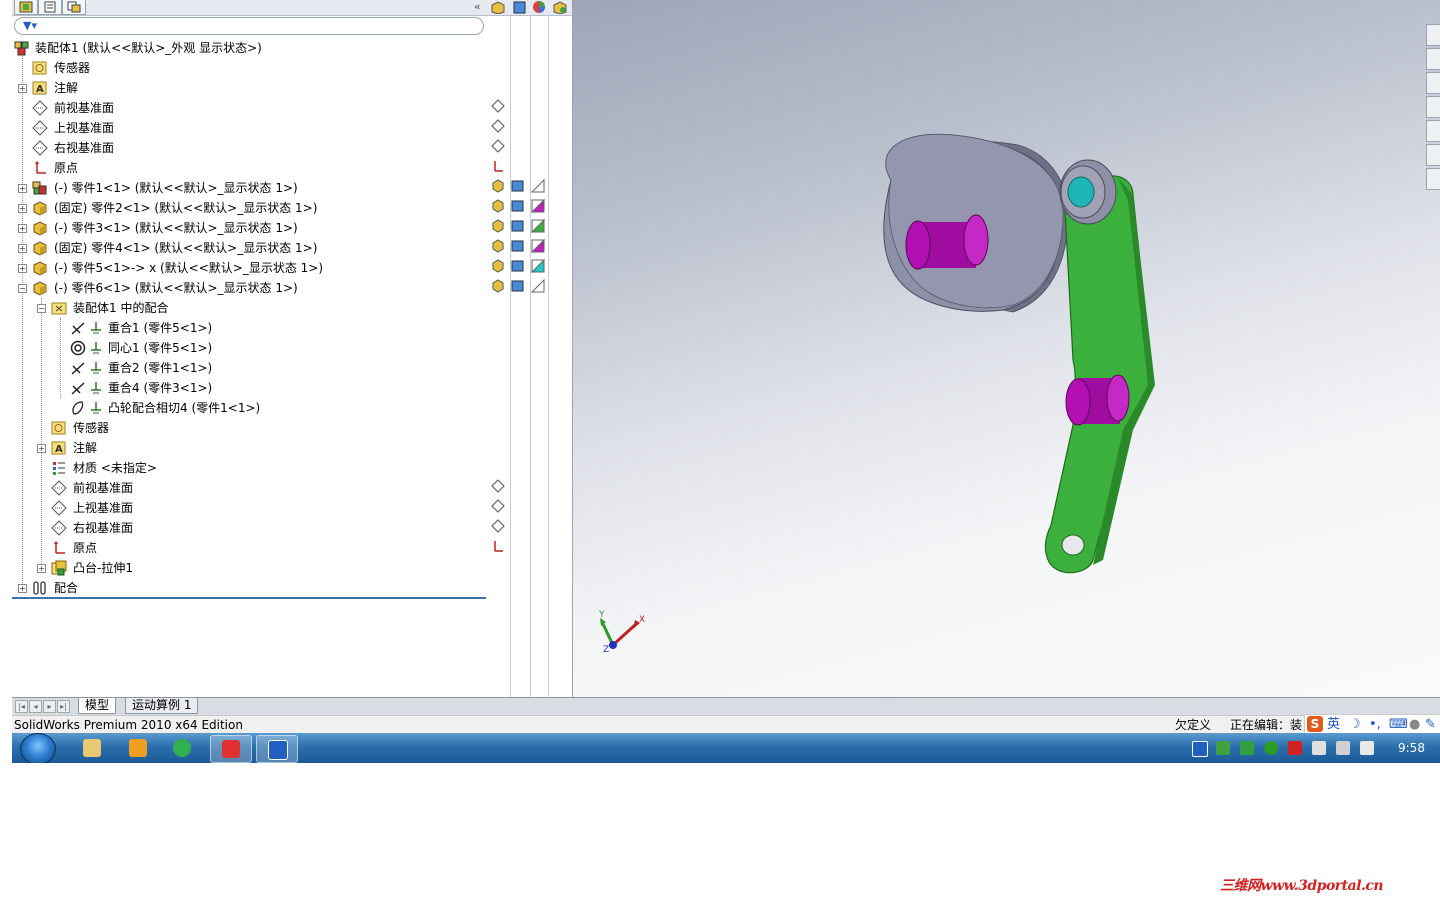 The image size is (1440, 900). Describe the element at coordinates (74, 7) in the screenshot. I see `configuration-manager-tab` at that location.